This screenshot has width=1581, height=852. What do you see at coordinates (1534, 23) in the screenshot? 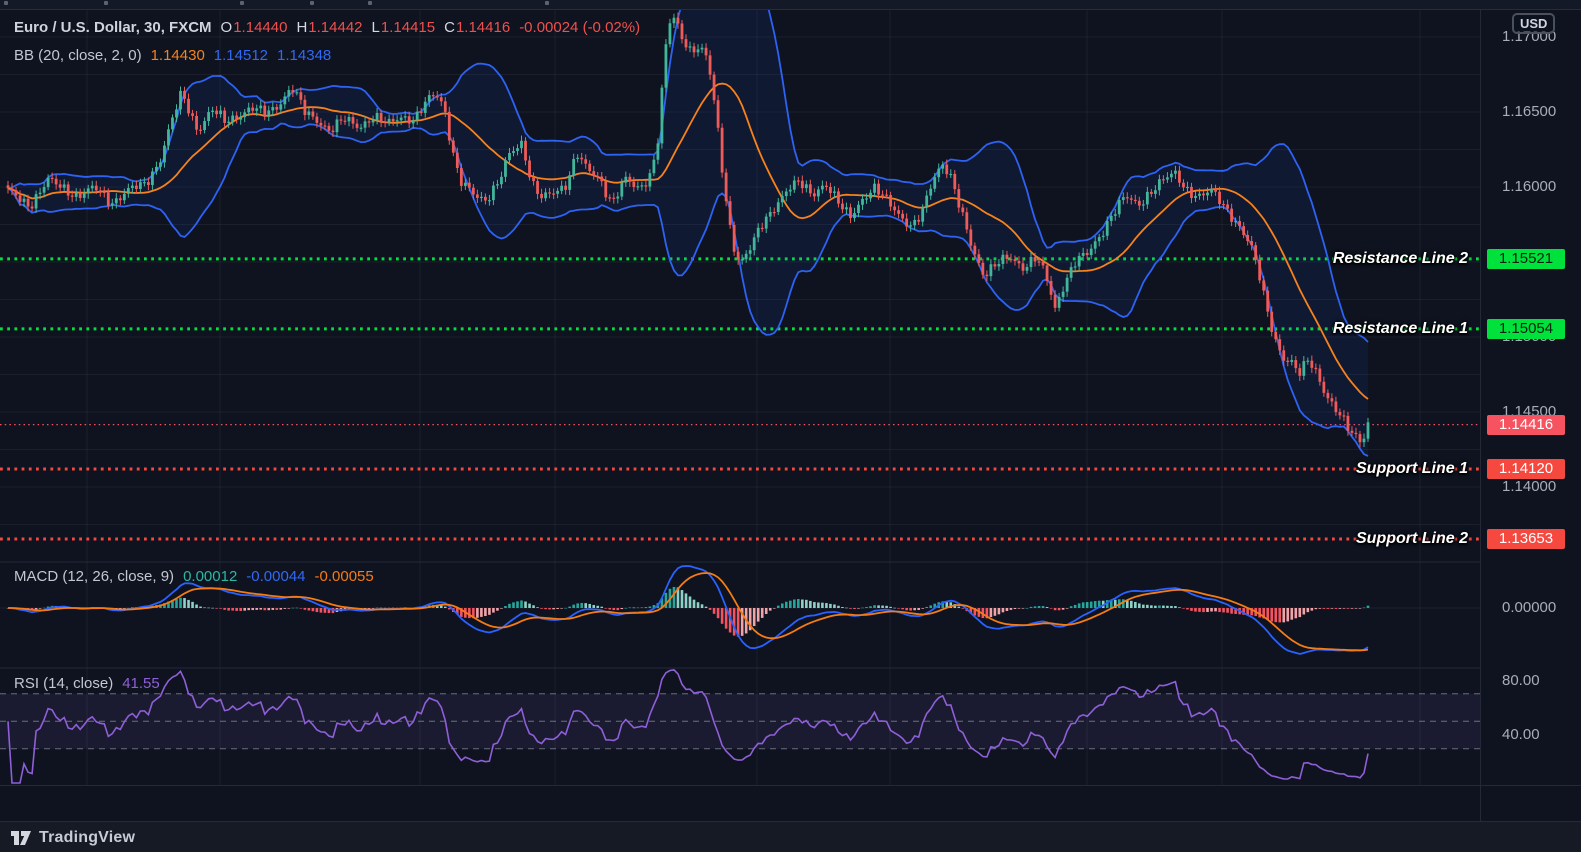
I see `currency-usd-badge: USD` at bounding box center [1534, 23].